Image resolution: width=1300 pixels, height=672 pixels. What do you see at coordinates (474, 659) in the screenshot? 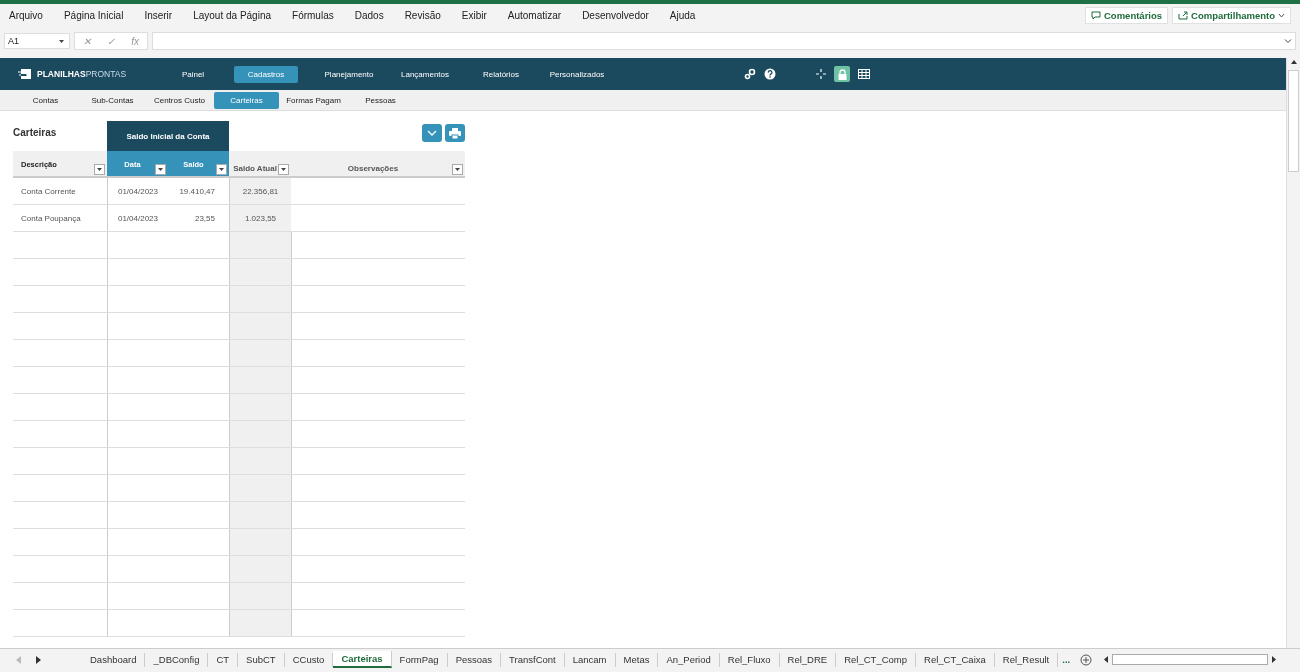
I see `sheet-tab: Pessoas` at bounding box center [474, 659].